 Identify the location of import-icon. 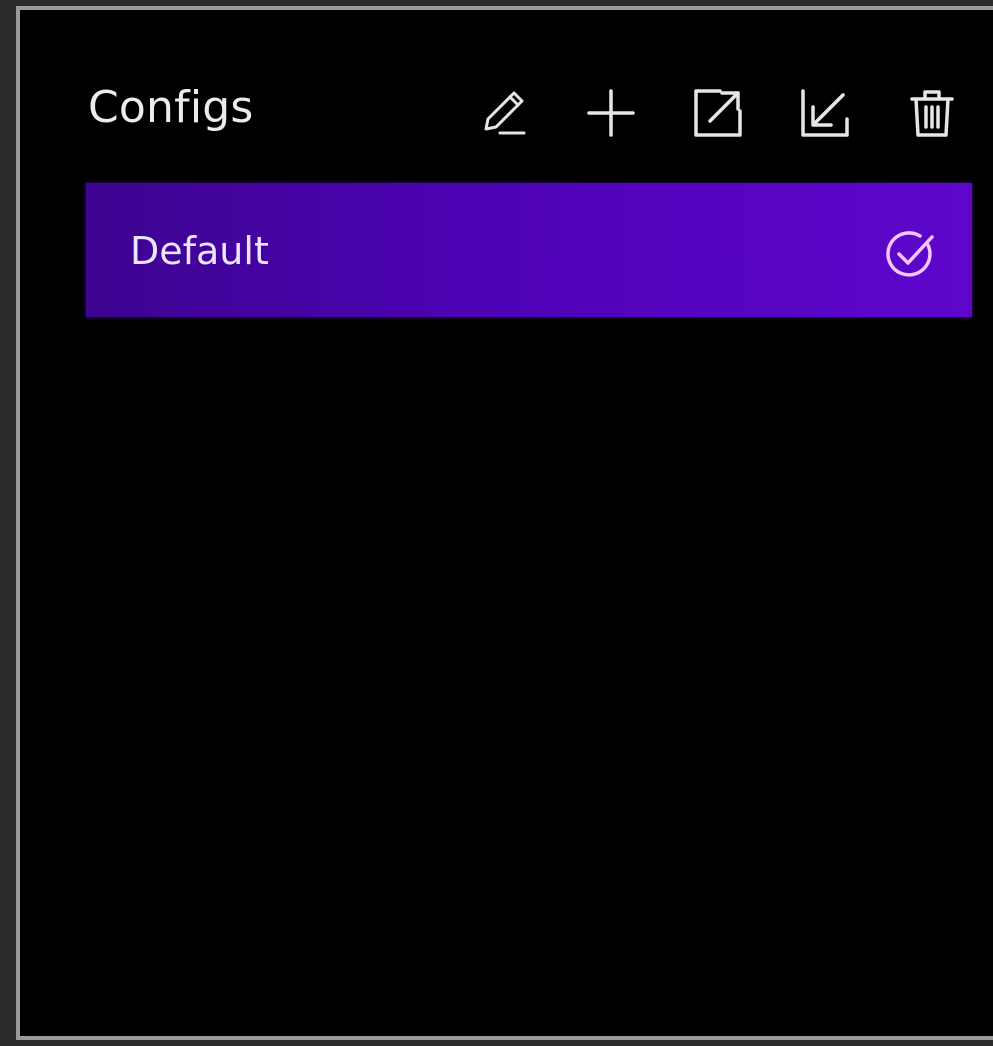
(825, 113).